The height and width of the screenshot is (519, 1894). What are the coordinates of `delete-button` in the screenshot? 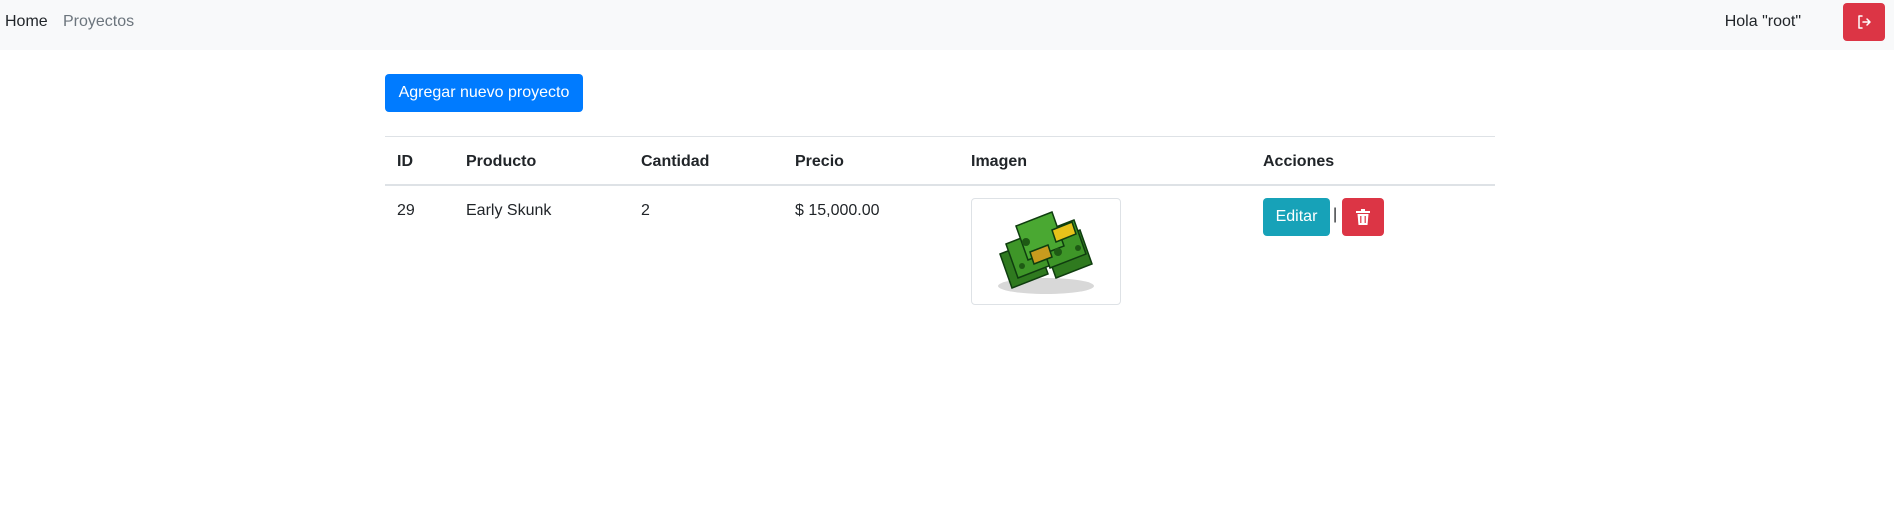 It's located at (1363, 217).